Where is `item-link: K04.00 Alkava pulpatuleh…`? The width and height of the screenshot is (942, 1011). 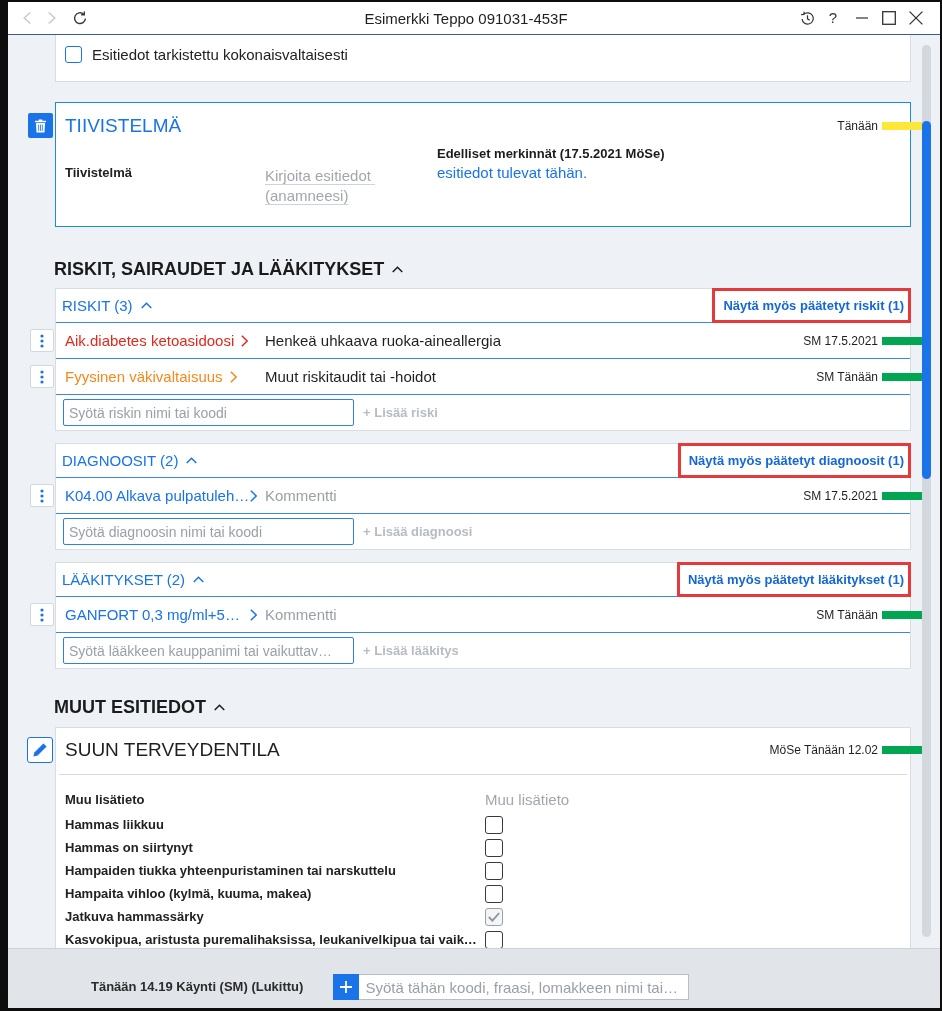
item-link: K04.00 Alkava pulpatuleh… is located at coordinates (157, 495).